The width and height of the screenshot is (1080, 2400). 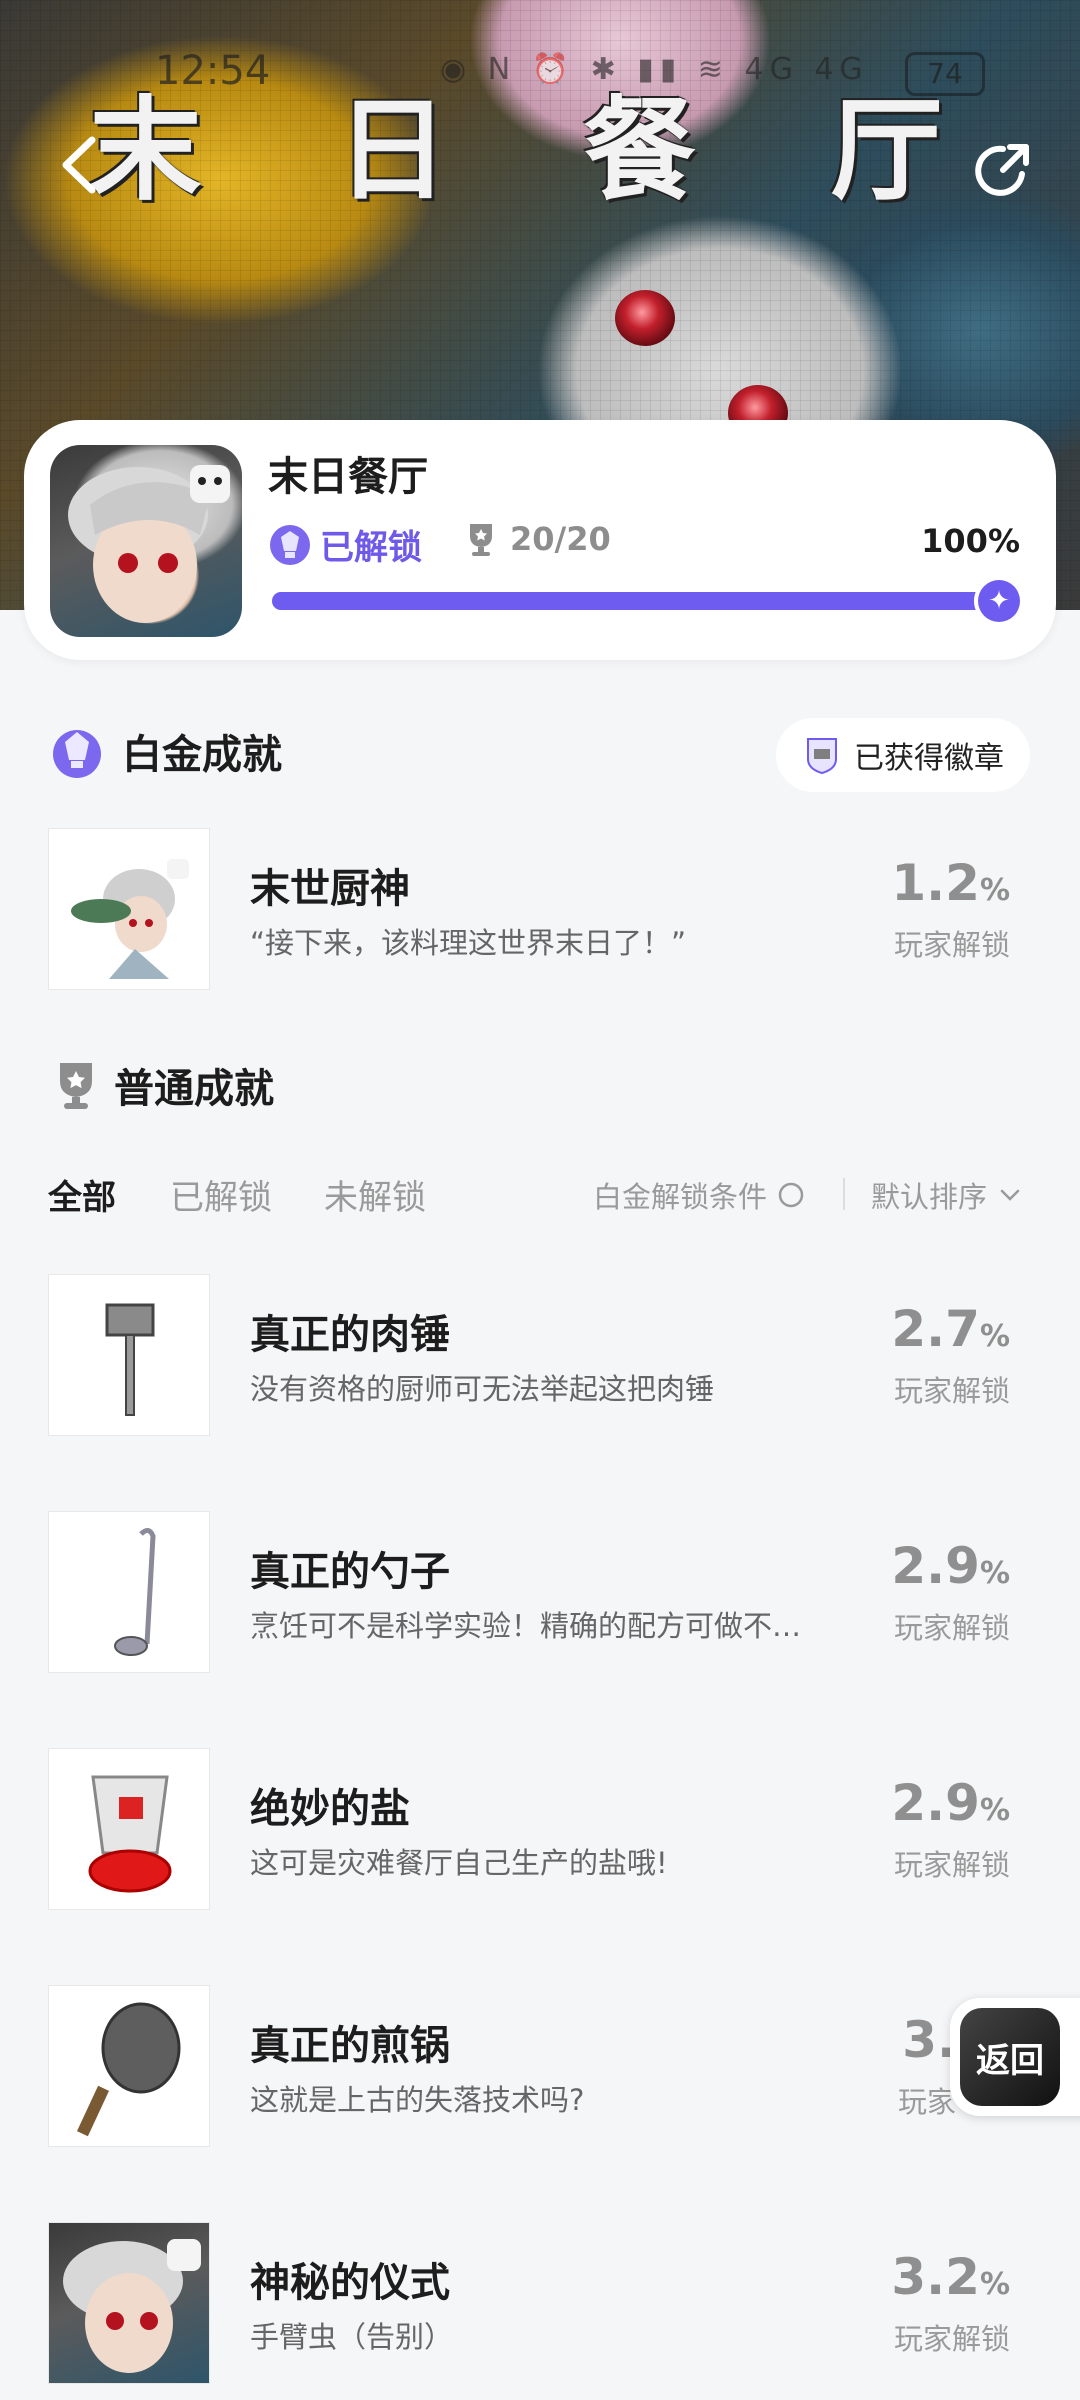 I want to click on achievement-title: 真正的勺子, so click(x=350, y=1572).